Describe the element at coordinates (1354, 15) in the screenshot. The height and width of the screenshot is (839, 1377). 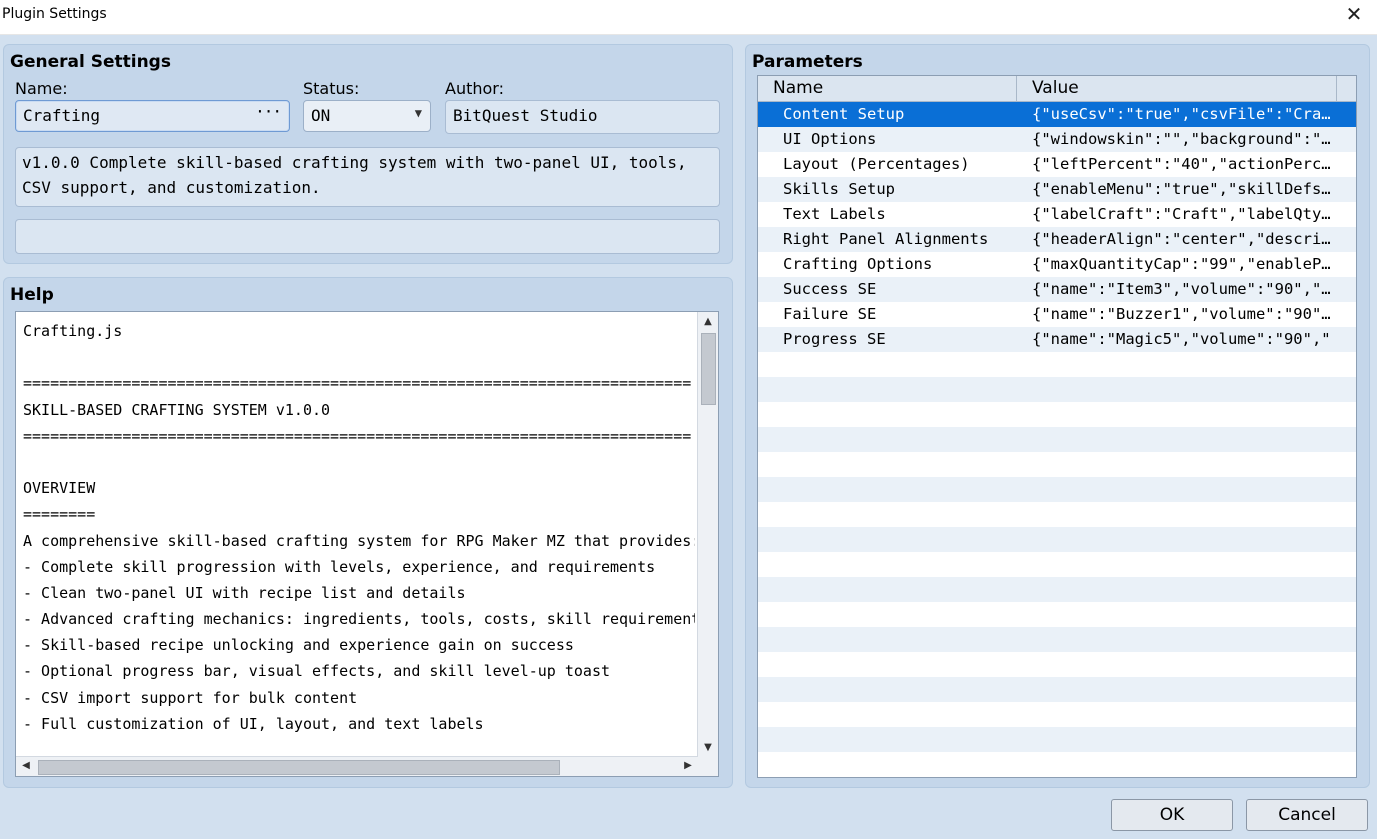
I see `close-icon: ✕` at that location.